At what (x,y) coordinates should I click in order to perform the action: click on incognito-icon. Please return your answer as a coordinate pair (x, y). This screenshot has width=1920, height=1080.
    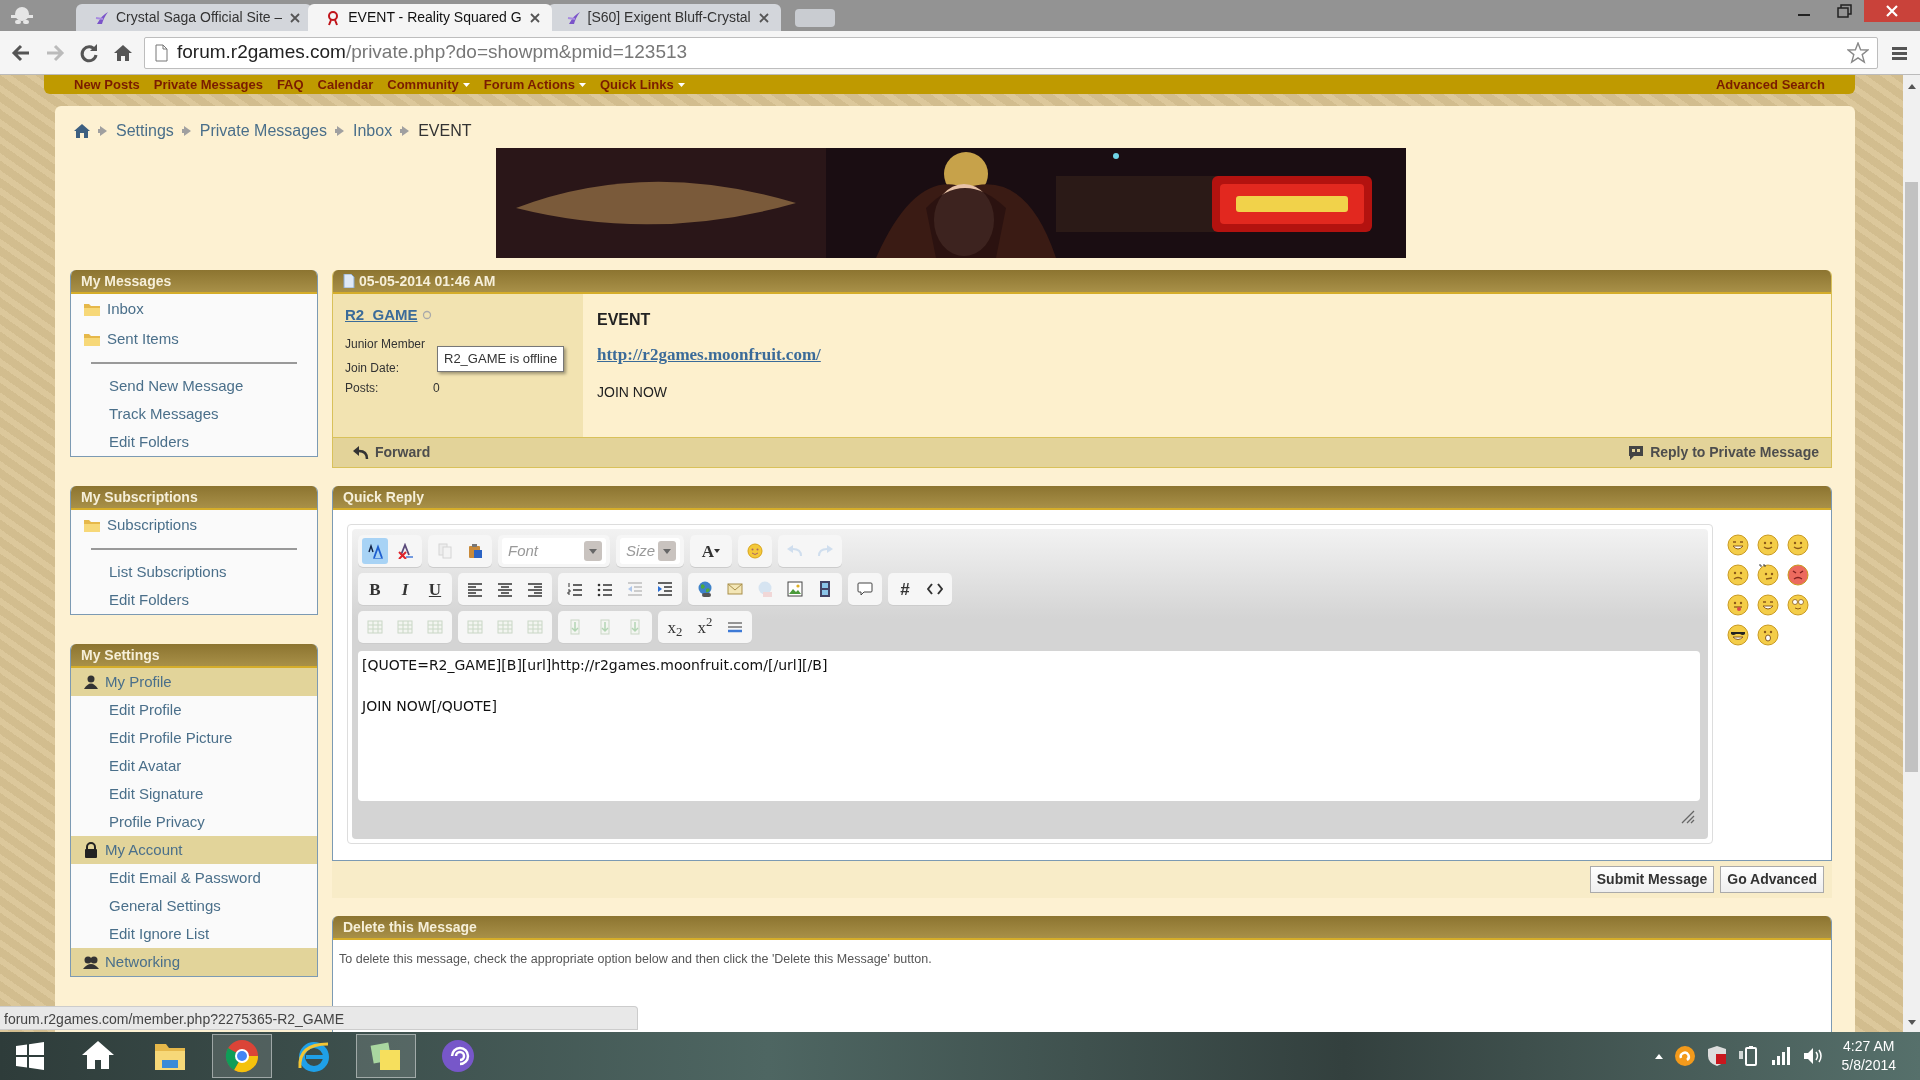
    Looking at the image, I should click on (22, 16).